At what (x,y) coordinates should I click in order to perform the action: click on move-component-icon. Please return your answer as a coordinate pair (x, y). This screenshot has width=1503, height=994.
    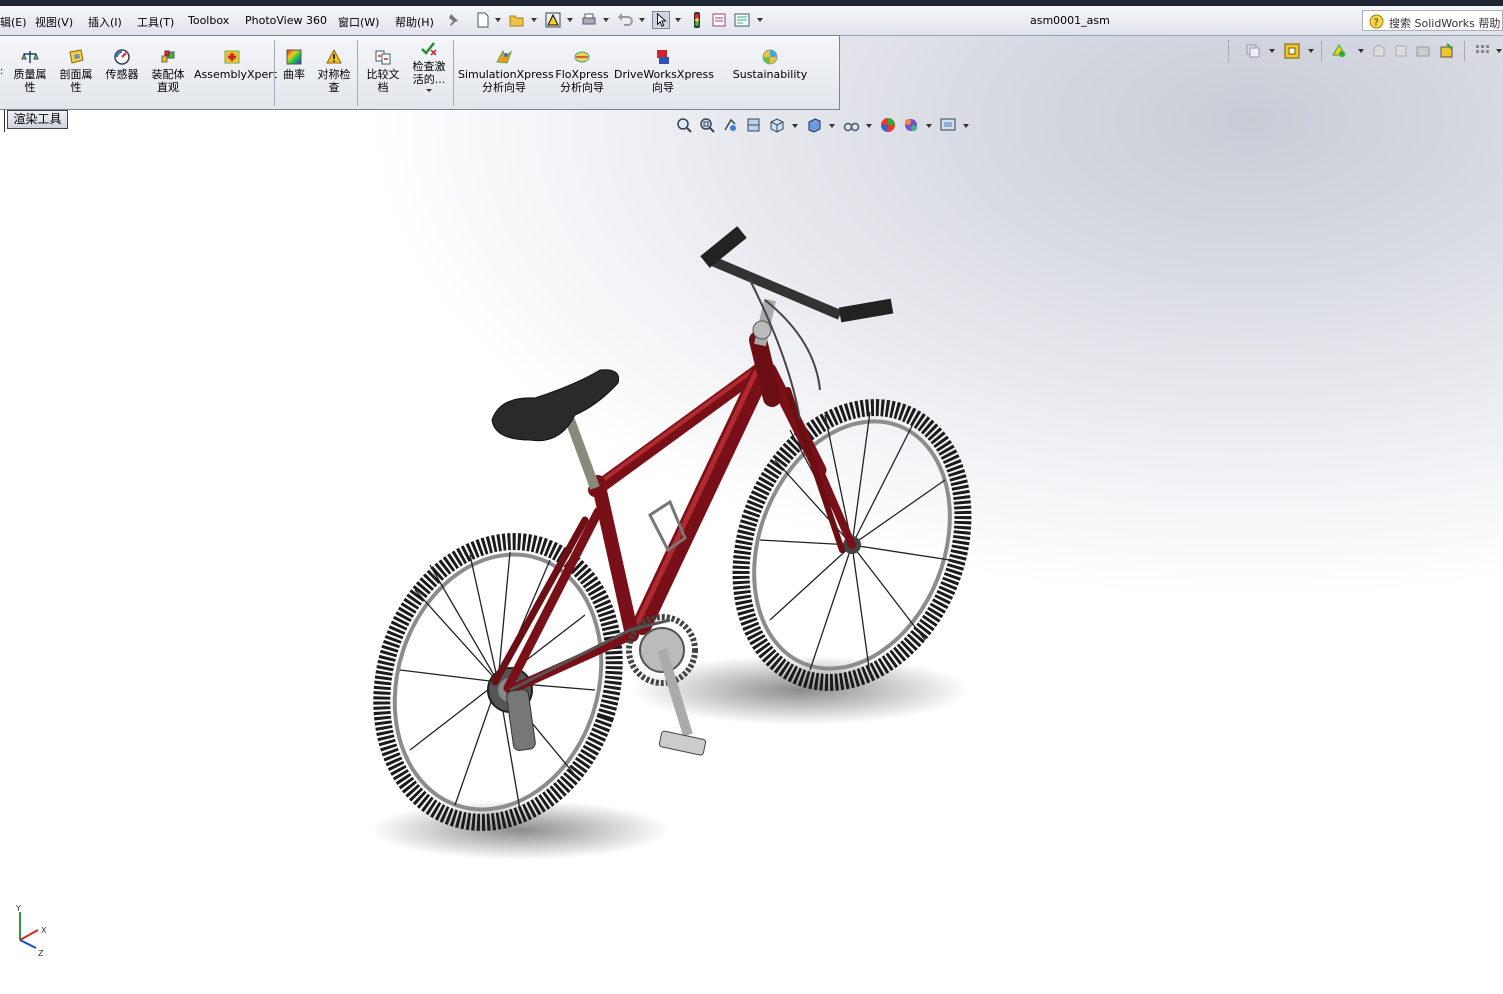
    Looking at the image, I should click on (1379, 51).